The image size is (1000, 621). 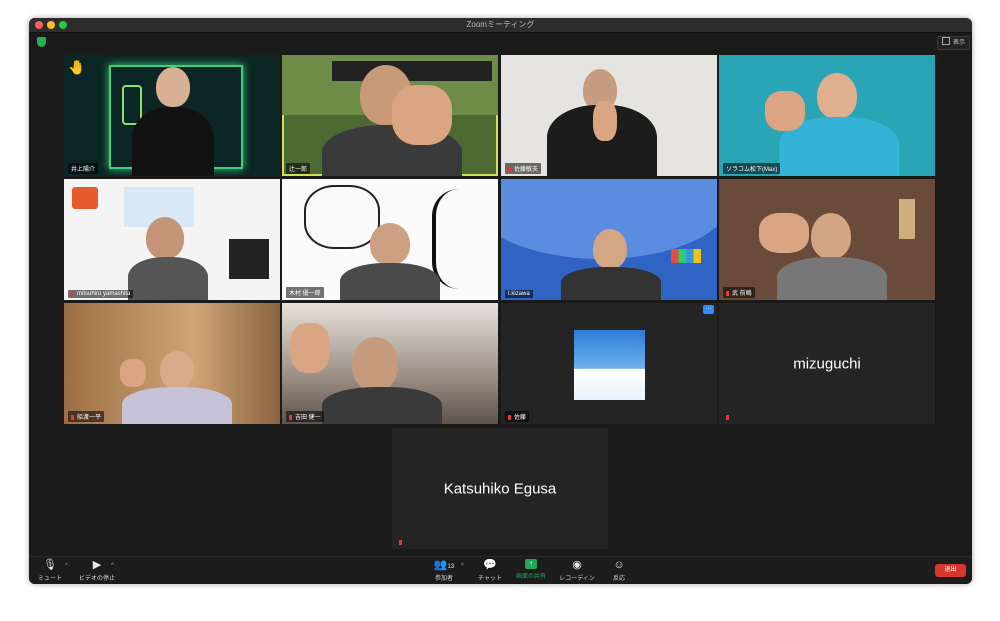 What do you see at coordinates (459, 239) in the screenshot?
I see `brush-stroke-graphic` at bounding box center [459, 239].